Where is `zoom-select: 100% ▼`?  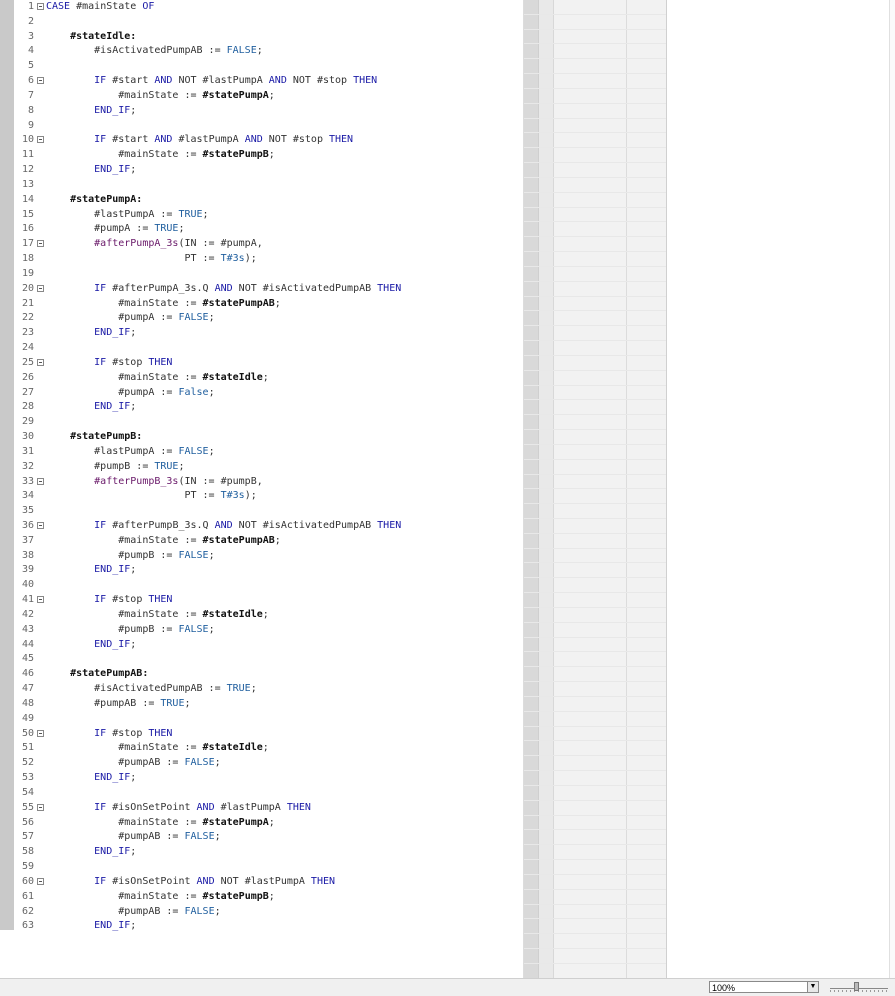
zoom-select: 100% ▼ is located at coordinates (764, 987).